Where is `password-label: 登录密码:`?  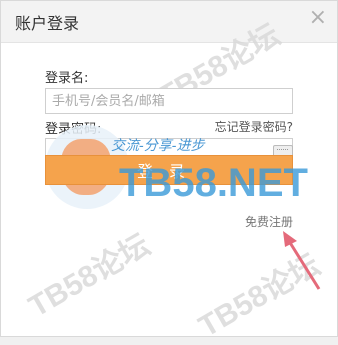
password-label: 登录密码: is located at coordinates (73, 129).